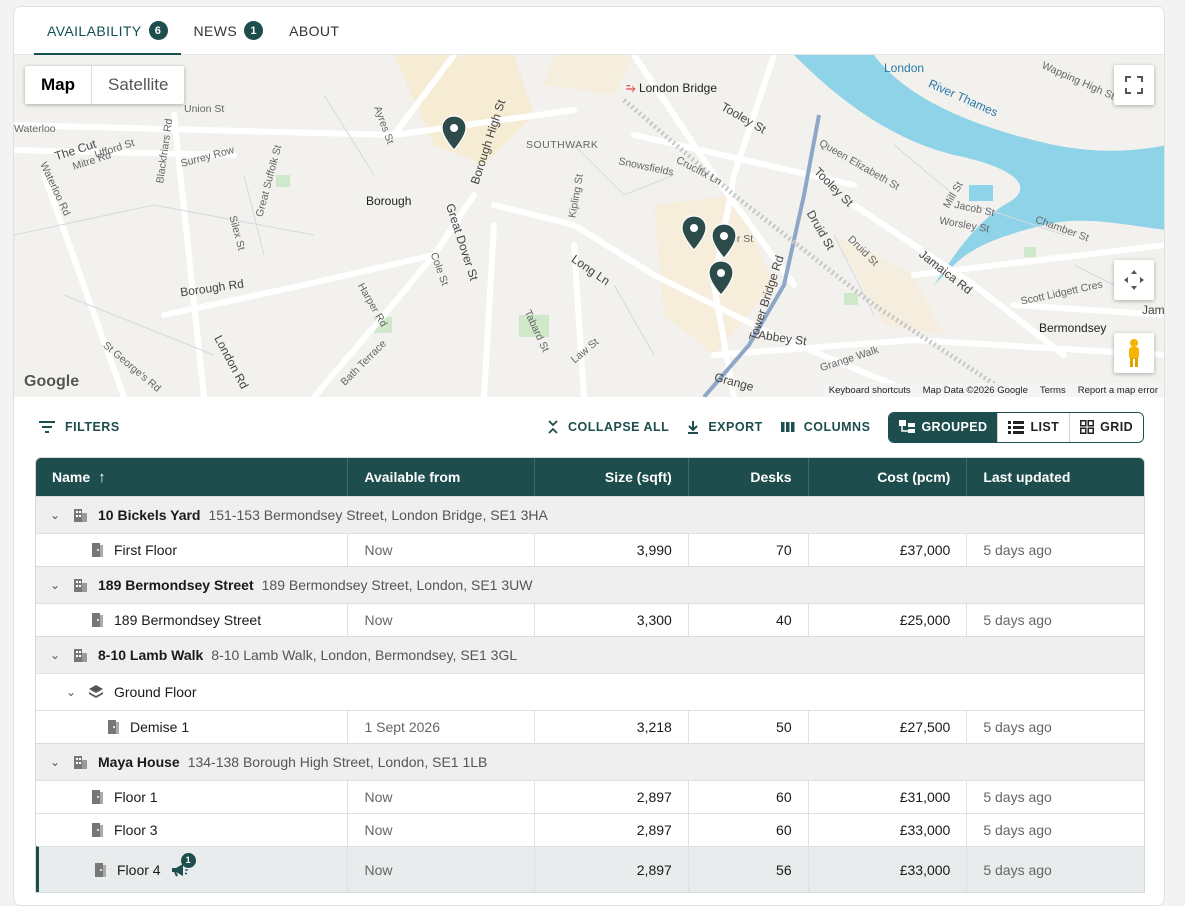  I want to click on view-grid-button: GRID, so click(1106, 427).